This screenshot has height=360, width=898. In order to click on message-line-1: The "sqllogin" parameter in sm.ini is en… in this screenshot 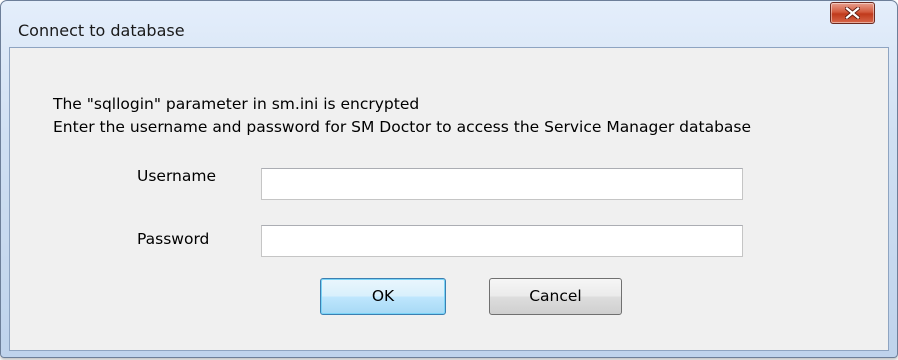, I will do `click(236, 104)`.